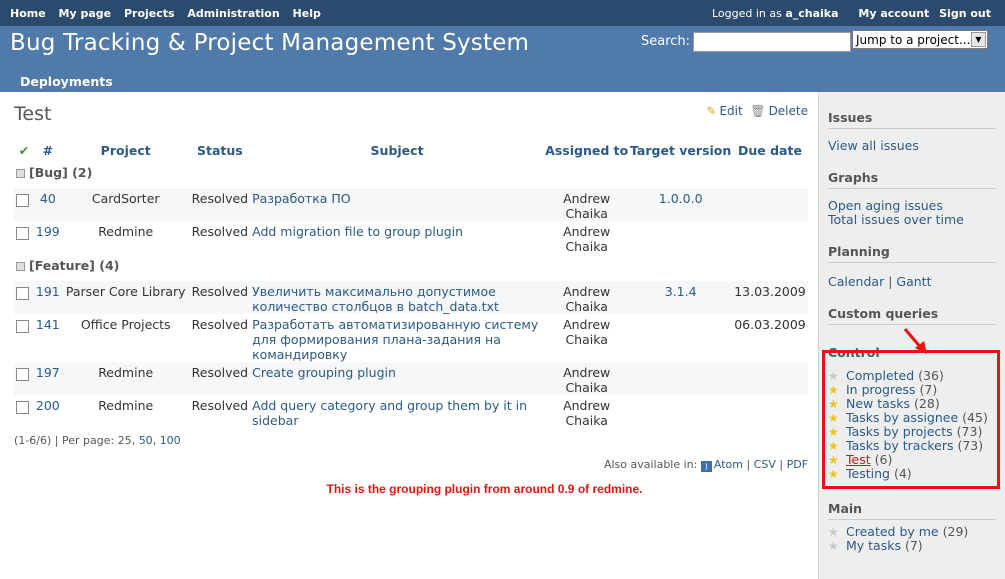 The width and height of the screenshot is (1005, 579). Describe the element at coordinates (170, 440) in the screenshot. I see `per-page-100-link: 100` at that location.